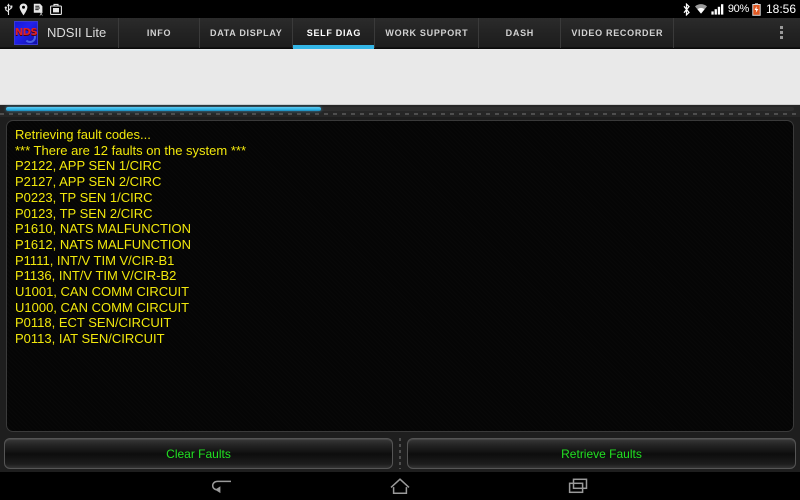  I want to click on location-pin-icon, so click(23, 9).